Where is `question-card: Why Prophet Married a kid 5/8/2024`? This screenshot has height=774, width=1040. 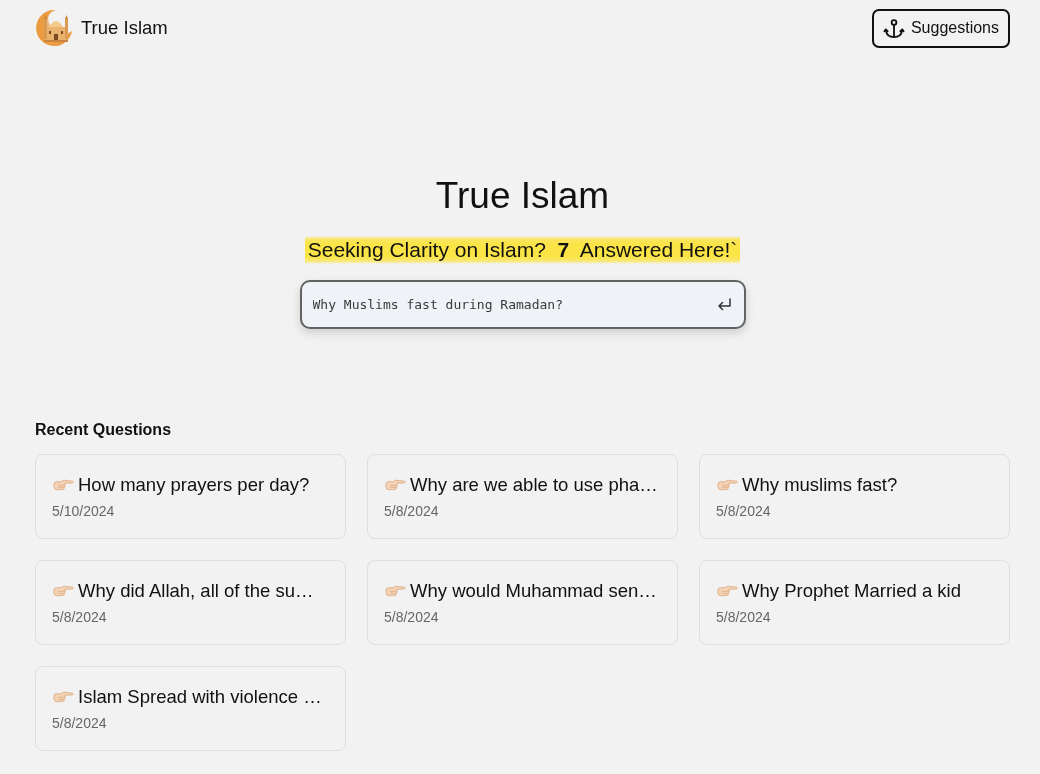 question-card: Why Prophet Married a kid 5/8/2024 is located at coordinates (854, 602).